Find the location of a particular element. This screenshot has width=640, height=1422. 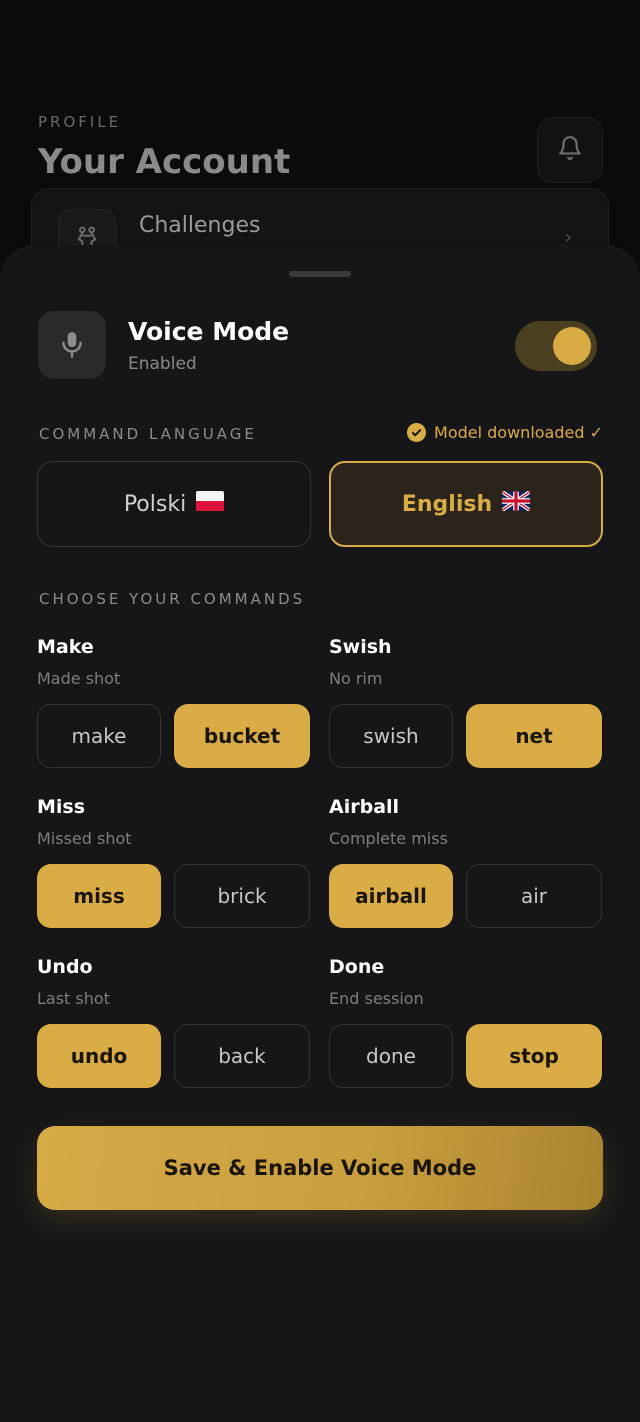

language-option-polski: Polski is located at coordinates (174, 504).